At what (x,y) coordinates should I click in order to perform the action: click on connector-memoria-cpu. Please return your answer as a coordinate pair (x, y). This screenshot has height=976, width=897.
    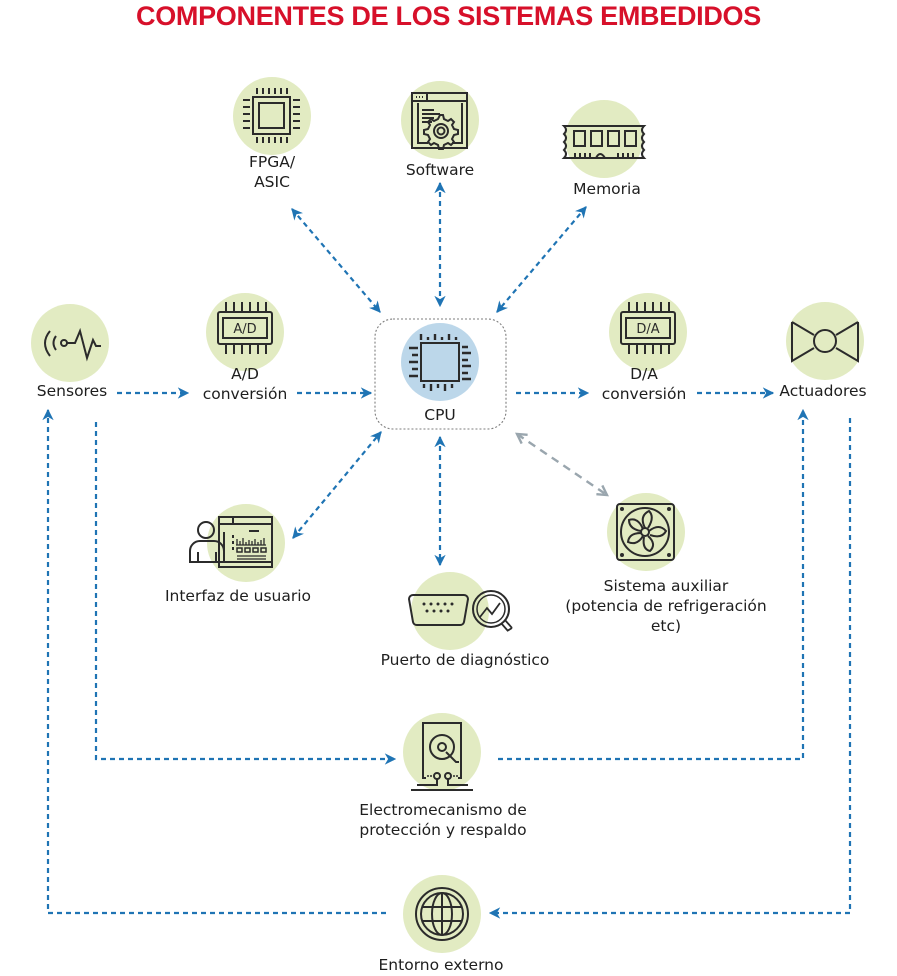
    Looking at the image, I should click on (541, 259).